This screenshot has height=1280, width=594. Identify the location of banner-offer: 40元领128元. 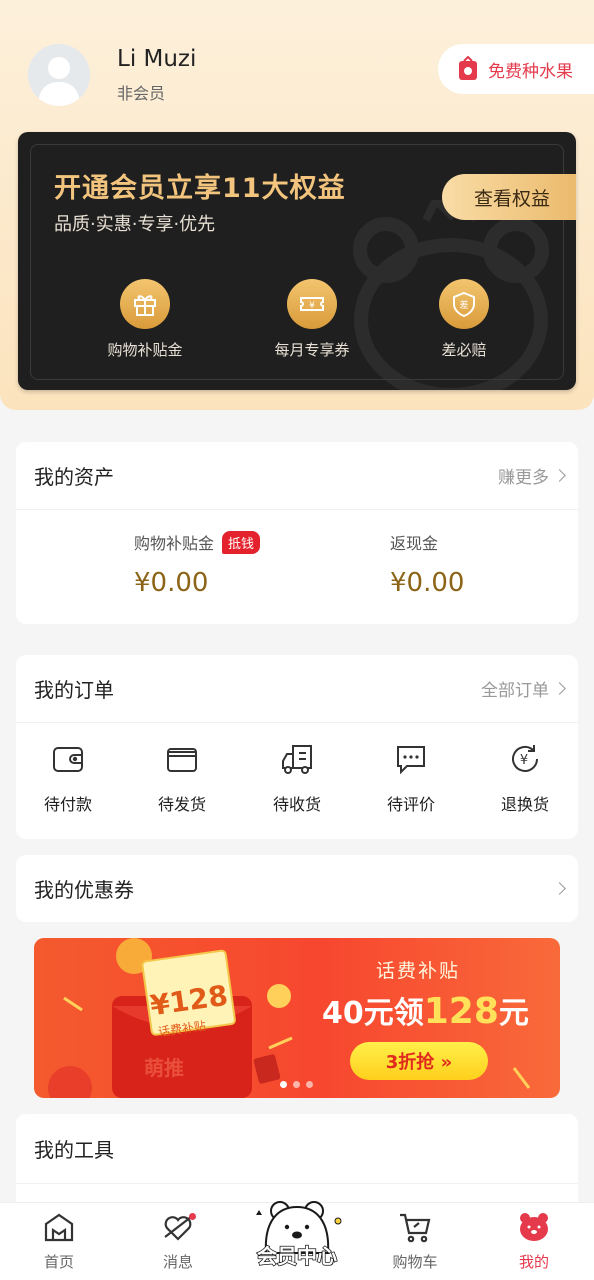
(425, 1010).